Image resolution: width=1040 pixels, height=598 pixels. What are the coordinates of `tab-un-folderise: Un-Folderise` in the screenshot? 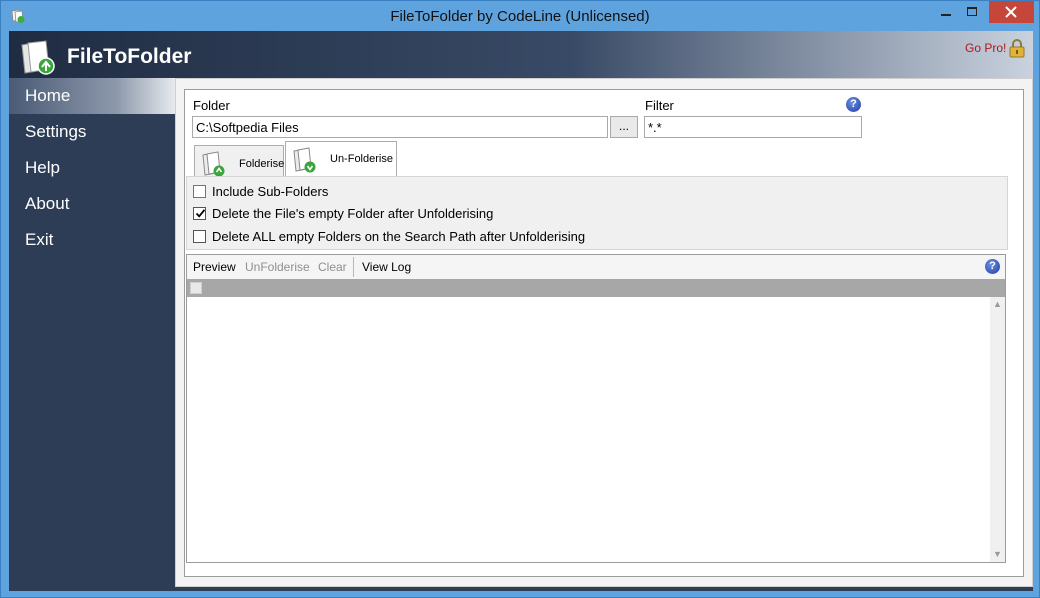 It's located at (341, 159).